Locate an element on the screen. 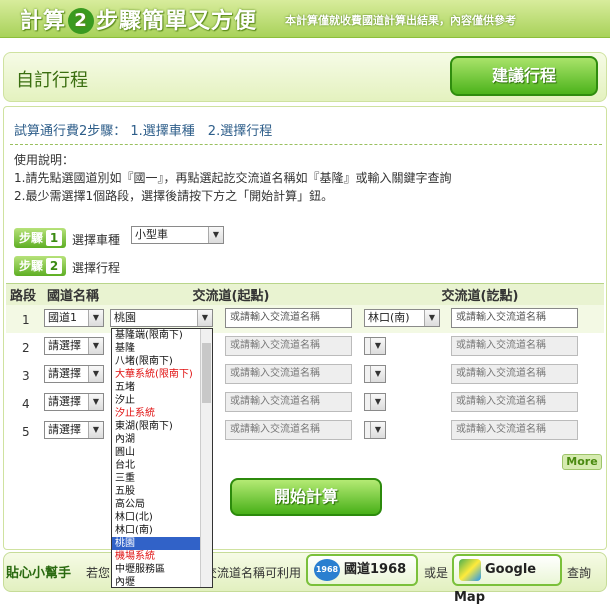  header-banner: 計算 2 步驟簡單又方便 本計算僅就收費國道計算出結果，內容僅供參考 is located at coordinates (305, 19).